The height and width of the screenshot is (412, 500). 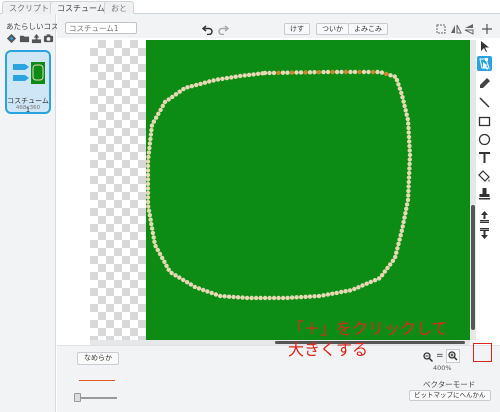 What do you see at coordinates (101, 28) in the screenshot?
I see `costume-name-input` at bounding box center [101, 28].